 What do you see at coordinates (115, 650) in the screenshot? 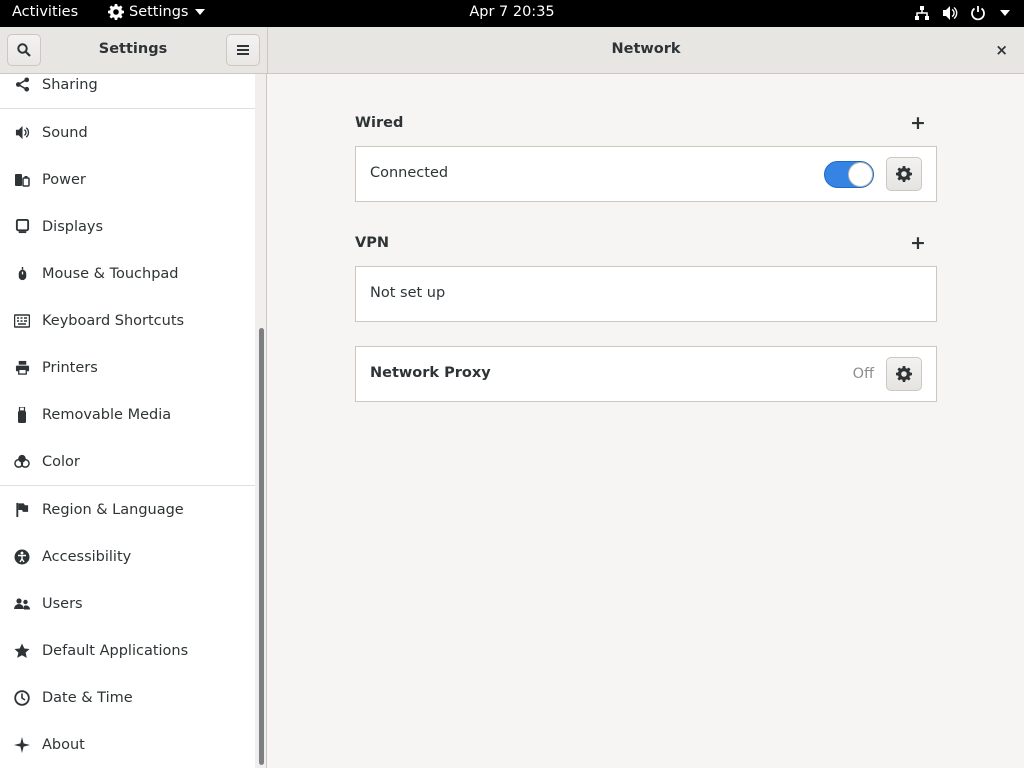
I see `sidebar-item-label: Default Applications` at bounding box center [115, 650].